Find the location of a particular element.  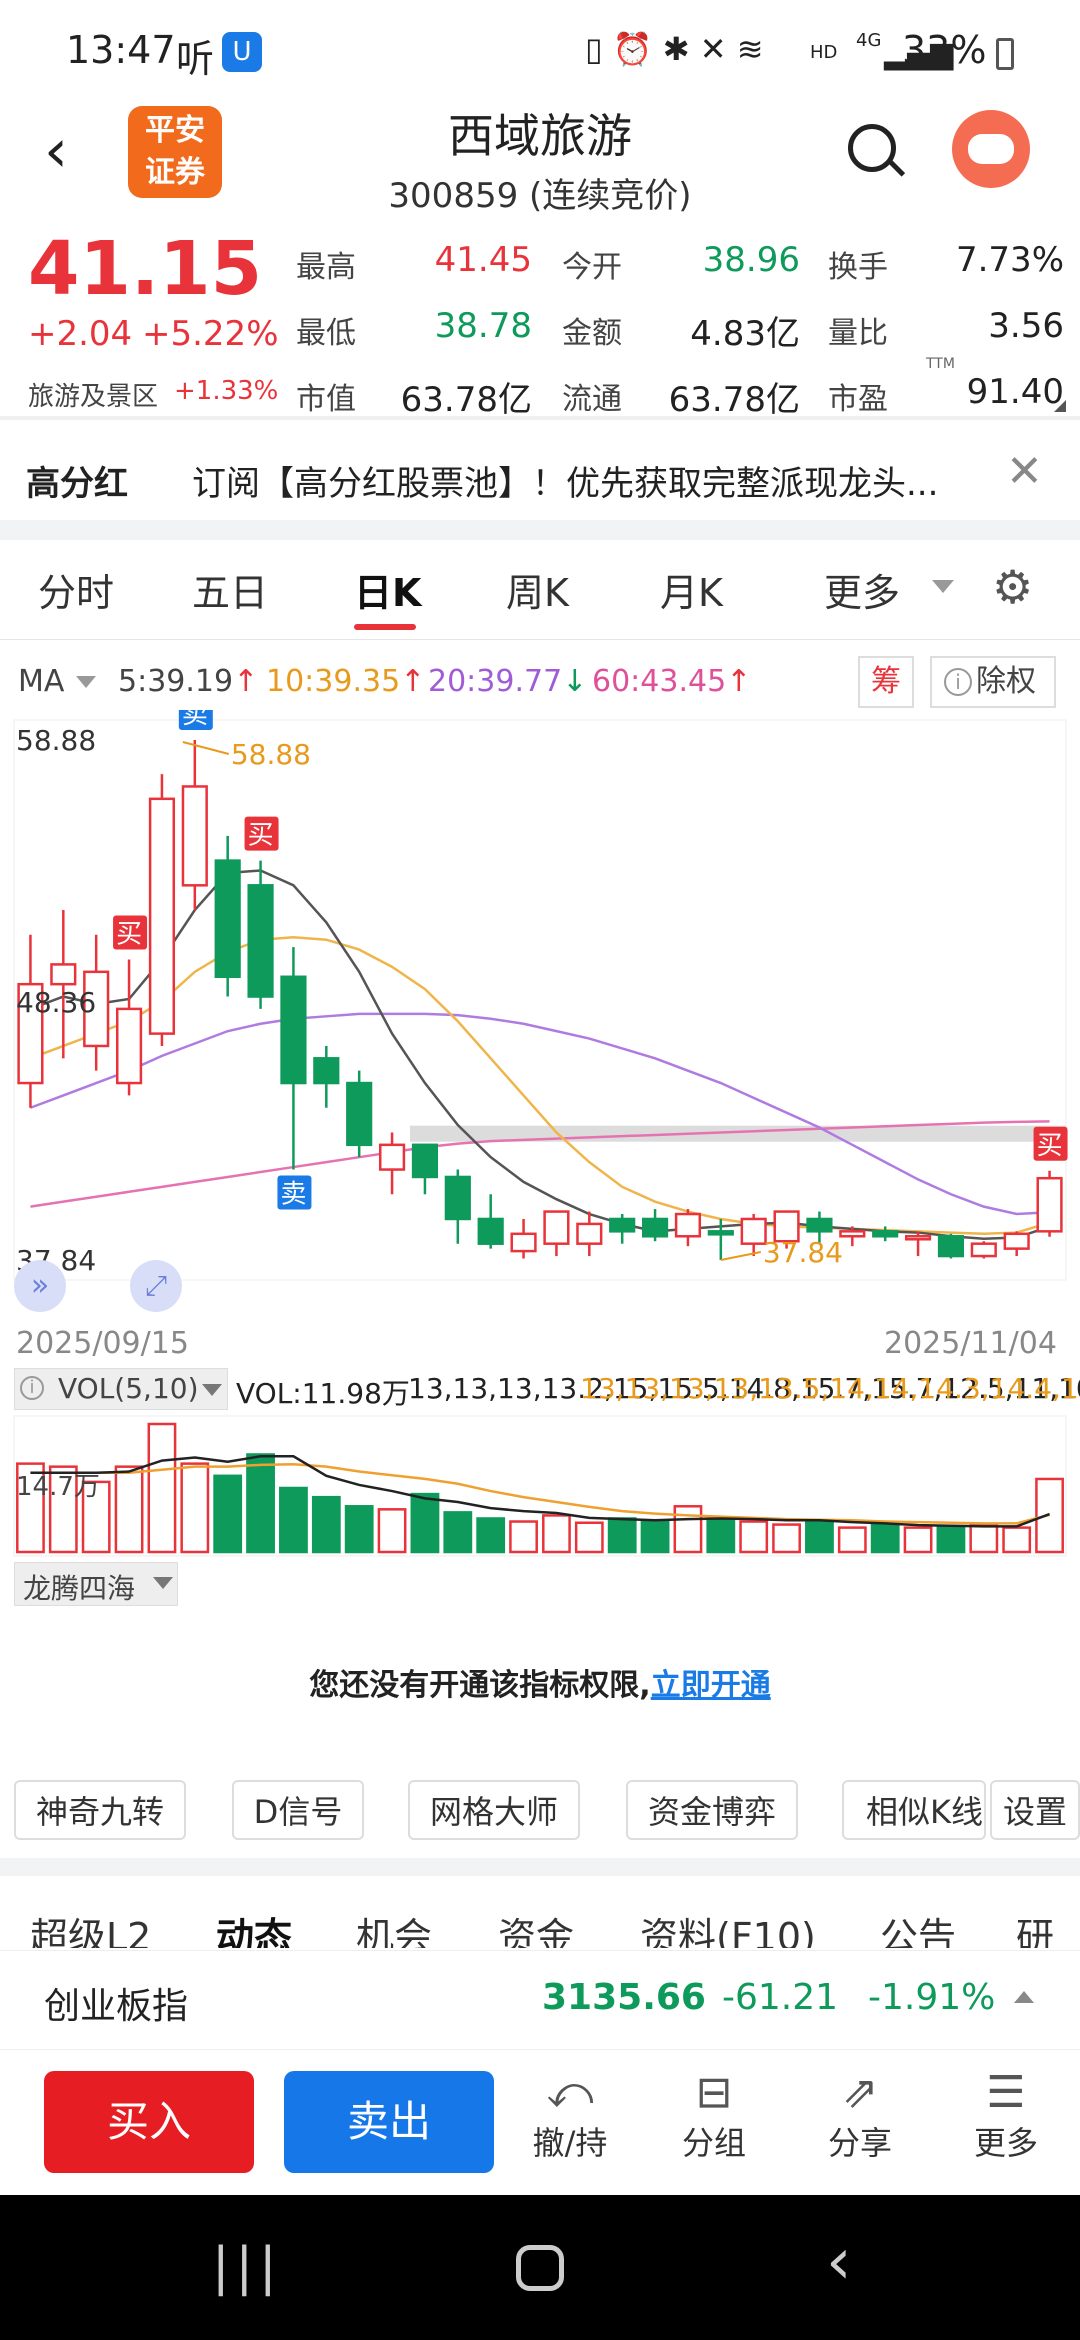

price-change-pct: +5.22% is located at coordinates (210, 334).